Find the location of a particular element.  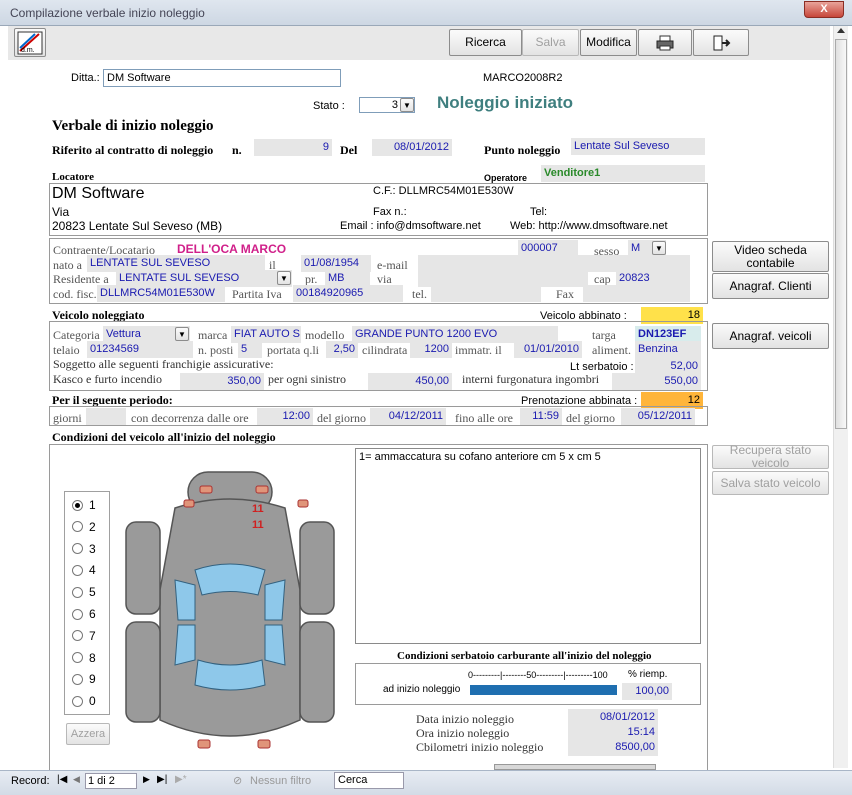

damage-radio-3: 3 is located at coordinates (84, 549).